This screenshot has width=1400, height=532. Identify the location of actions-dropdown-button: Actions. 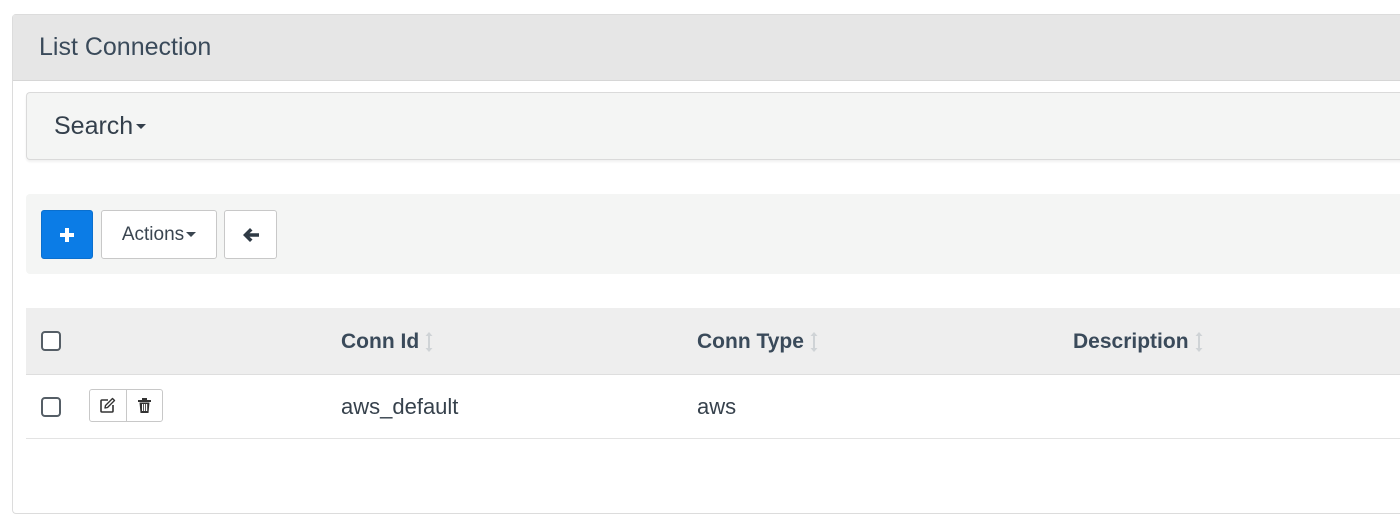
(159, 234).